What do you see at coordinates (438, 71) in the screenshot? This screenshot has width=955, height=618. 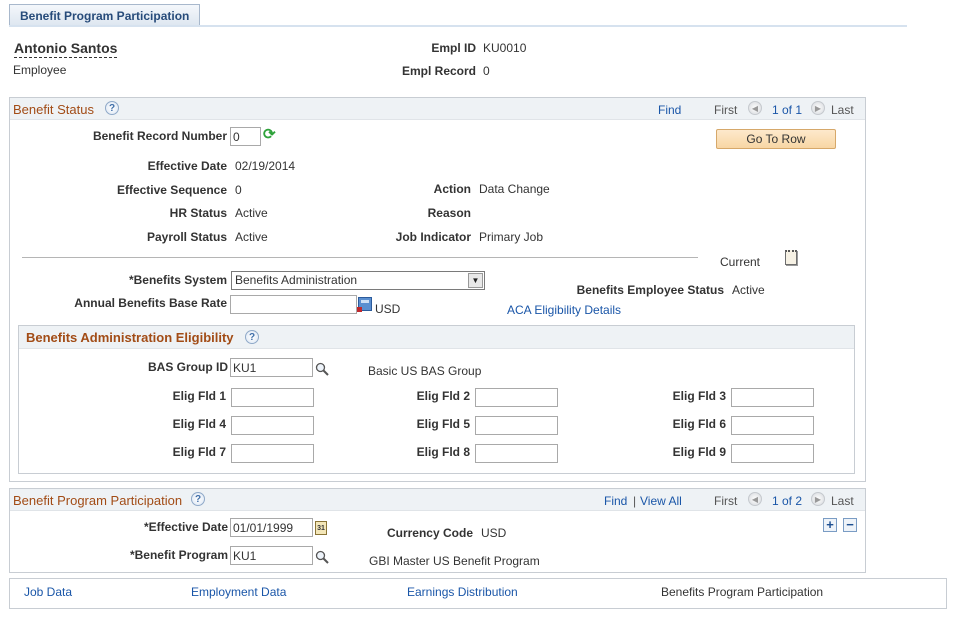 I see `empl-record-label: Empl Record` at bounding box center [438, 71].